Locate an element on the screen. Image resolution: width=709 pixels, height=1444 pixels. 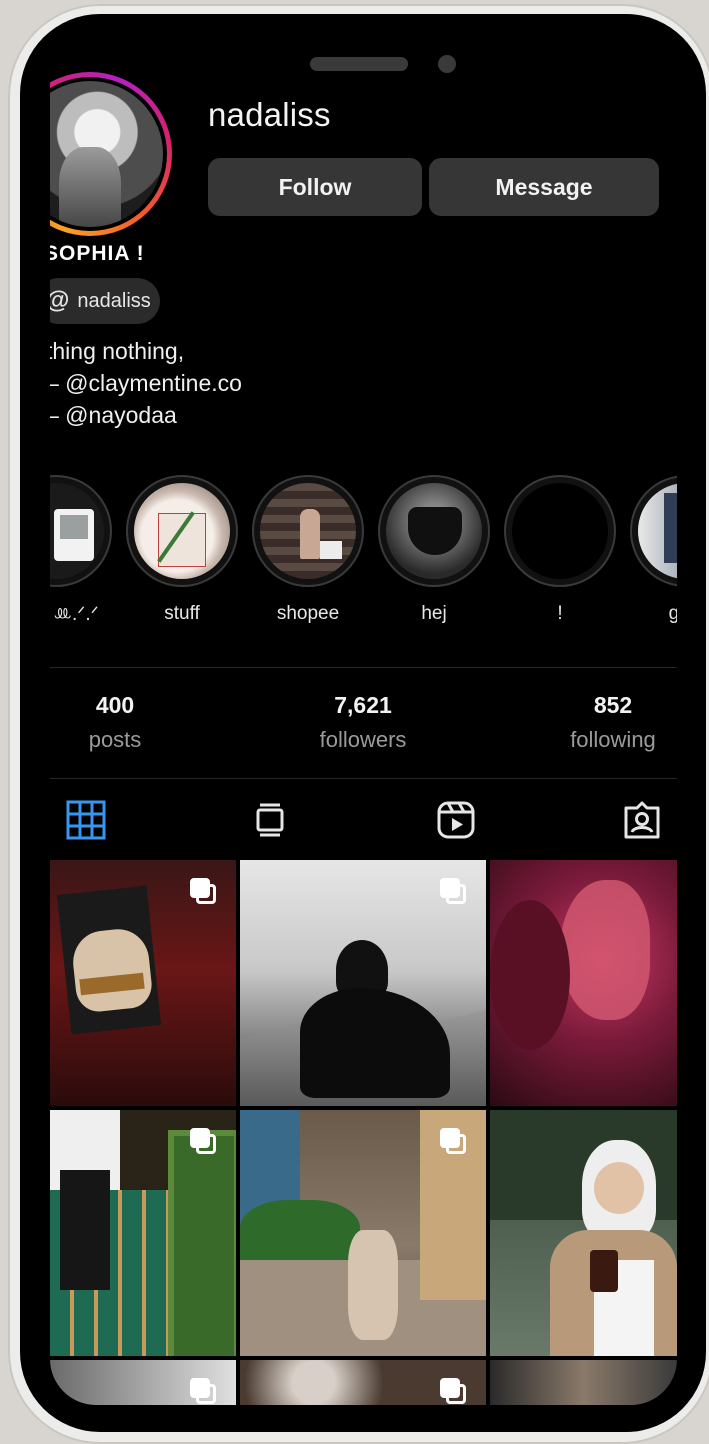
highlight-label: shopee is located at coordinates (308, 613).